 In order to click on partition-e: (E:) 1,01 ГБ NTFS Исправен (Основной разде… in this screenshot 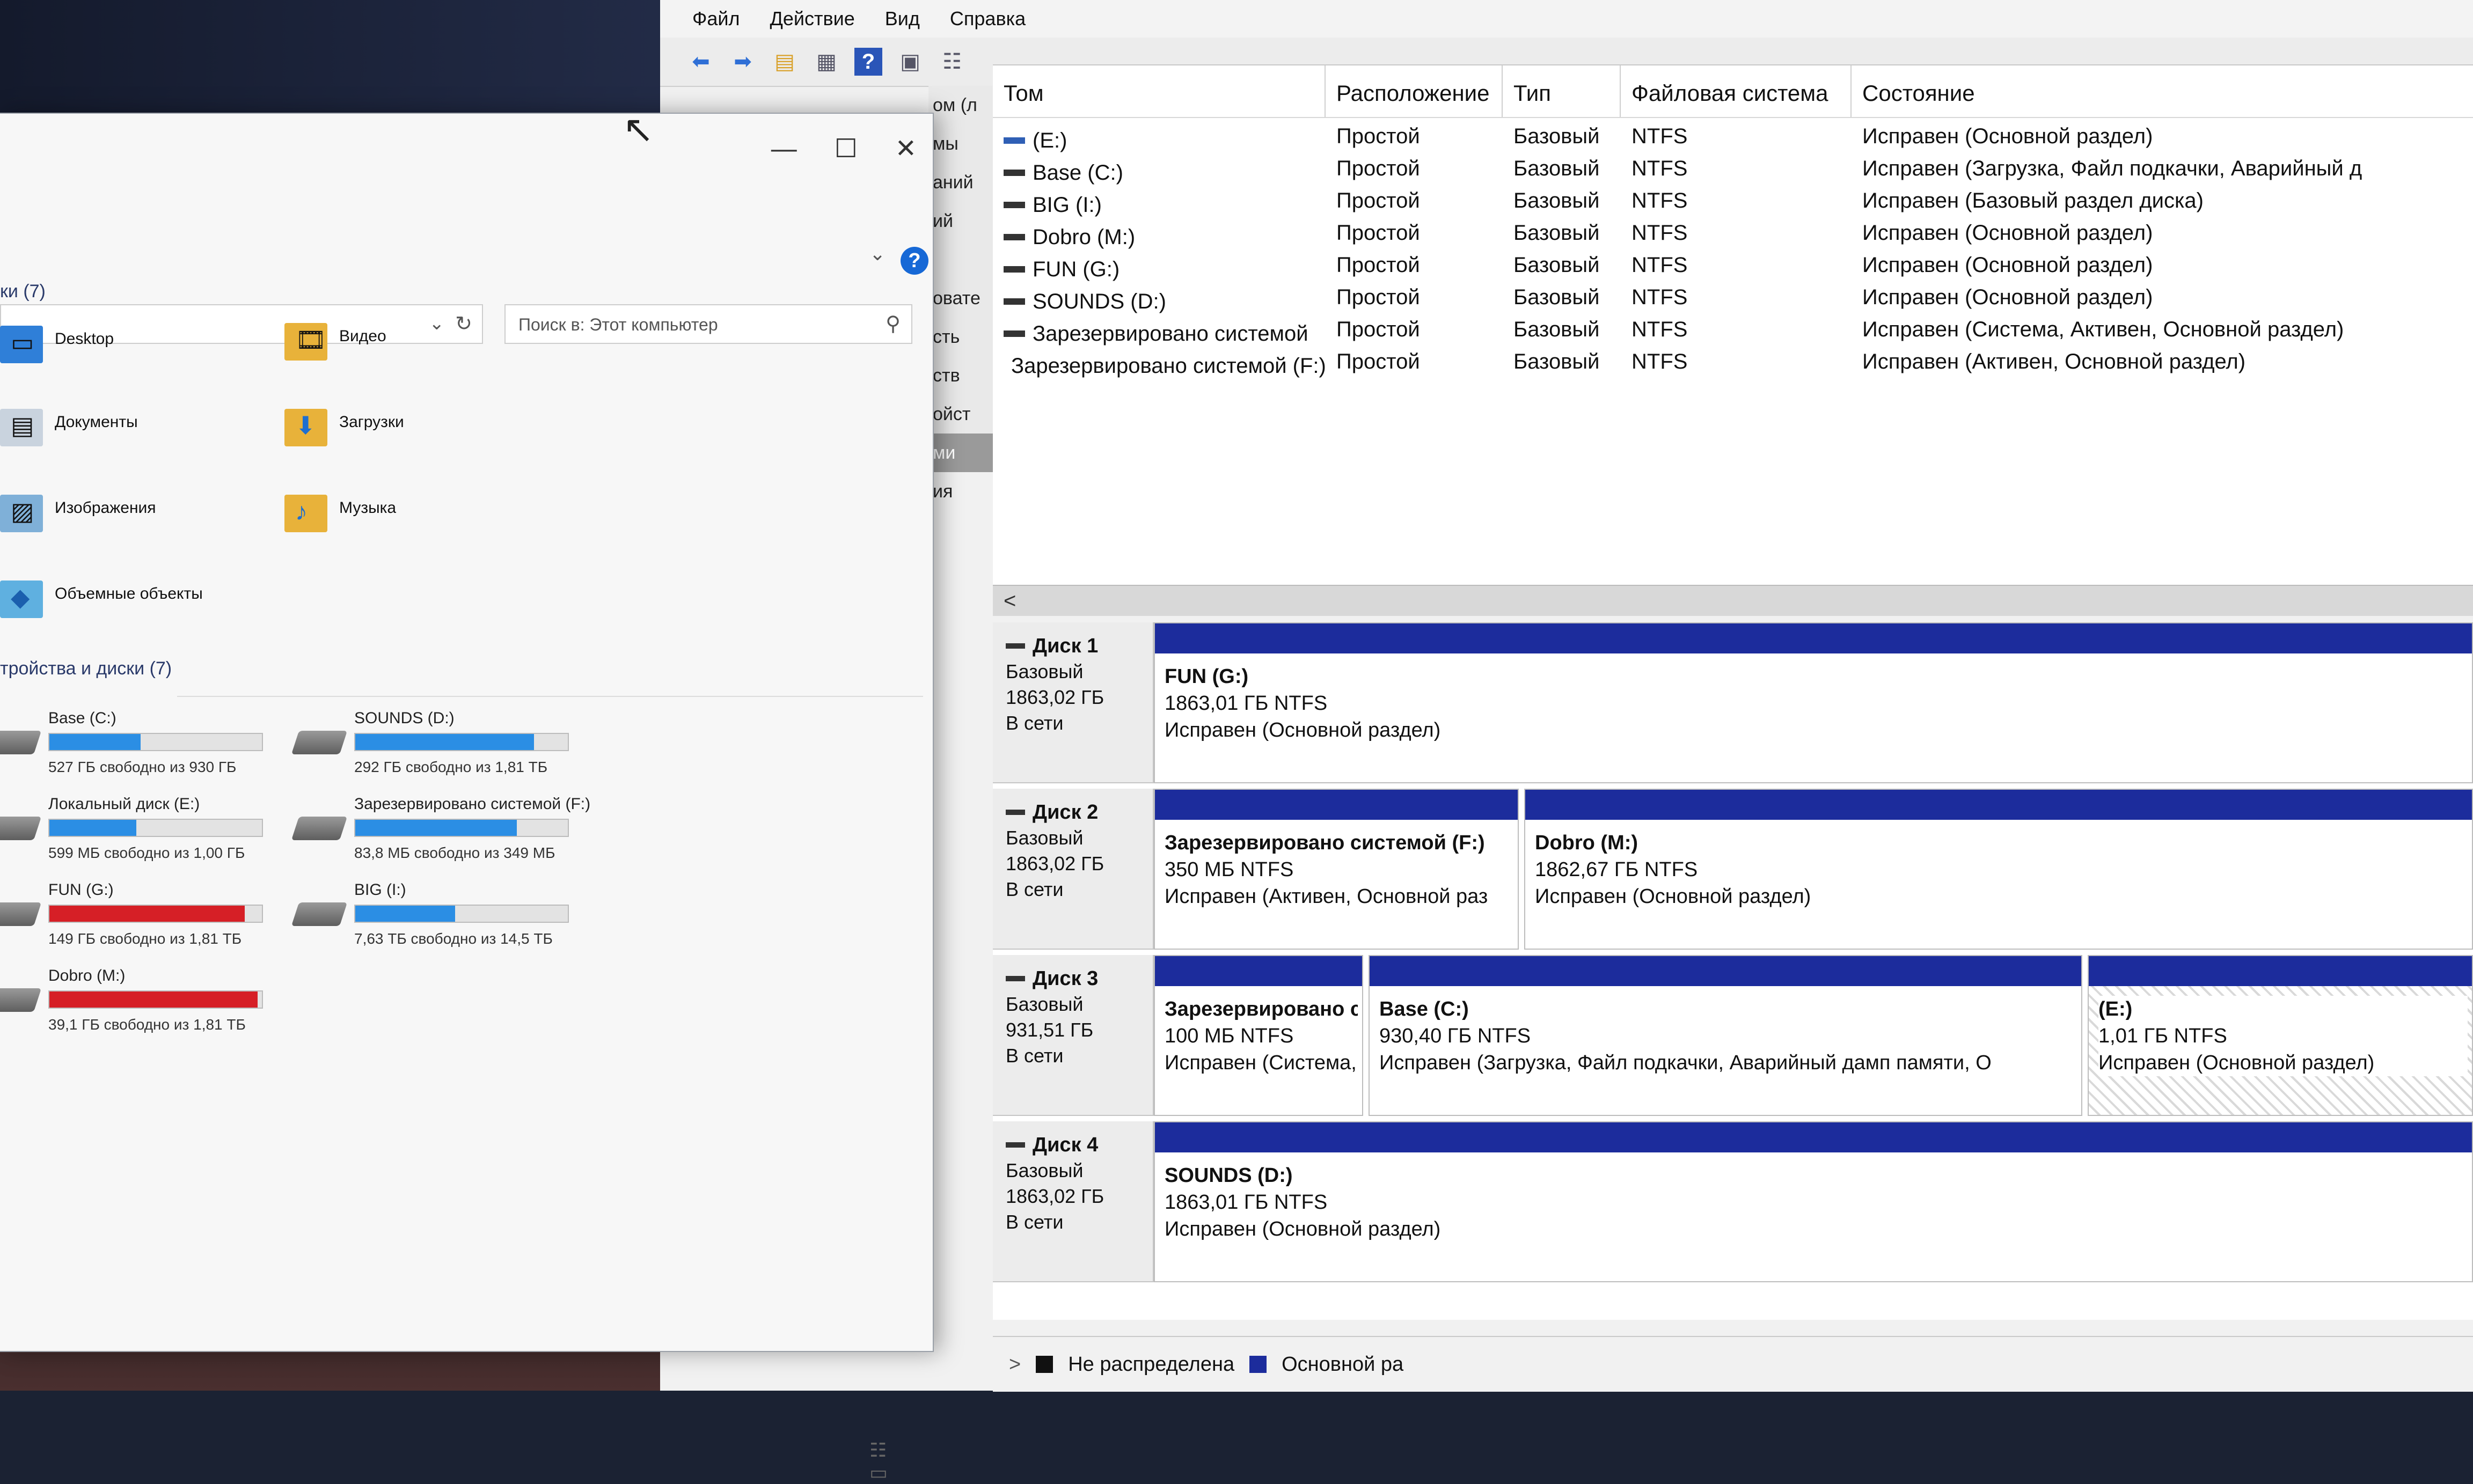, I will do `click(2280, 1035)`.